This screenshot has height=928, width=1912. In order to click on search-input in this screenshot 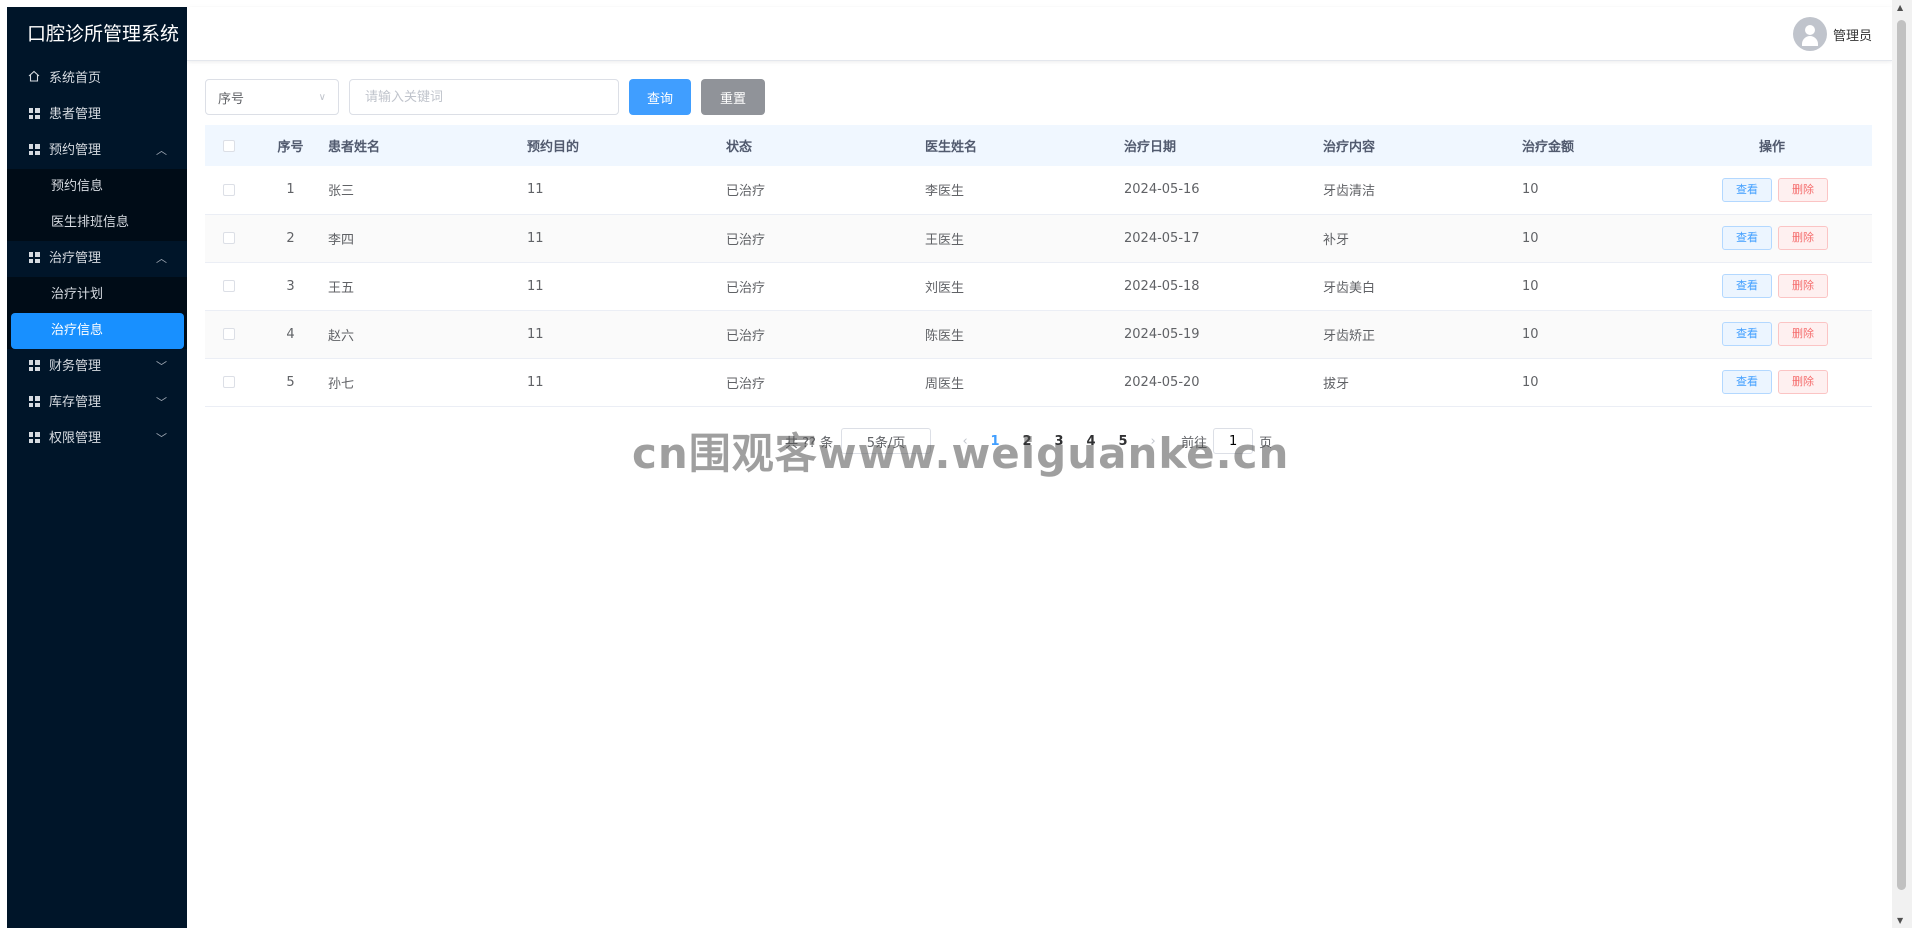, I will do `click(484, 97)`.